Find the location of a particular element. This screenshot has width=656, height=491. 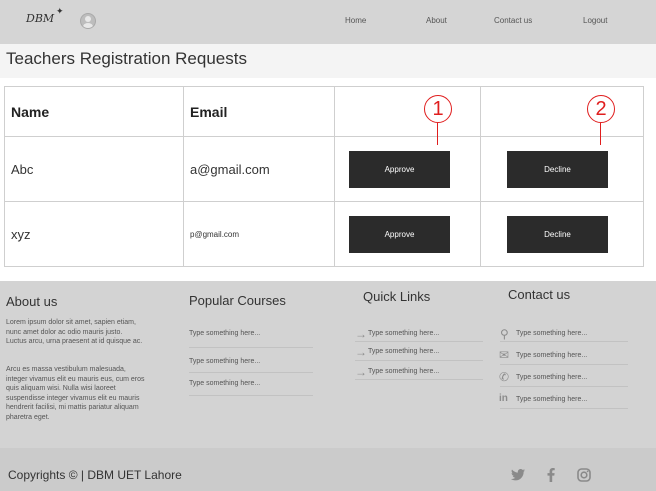

table-header-row: Name Email is located at coordinates (324, 111).